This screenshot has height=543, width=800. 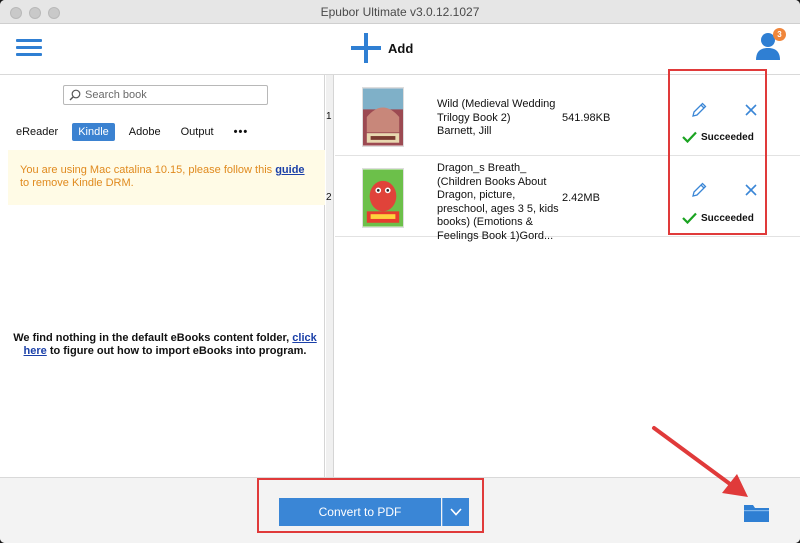 I want to click on notification-badge: 3, so click(x=779, y=34).